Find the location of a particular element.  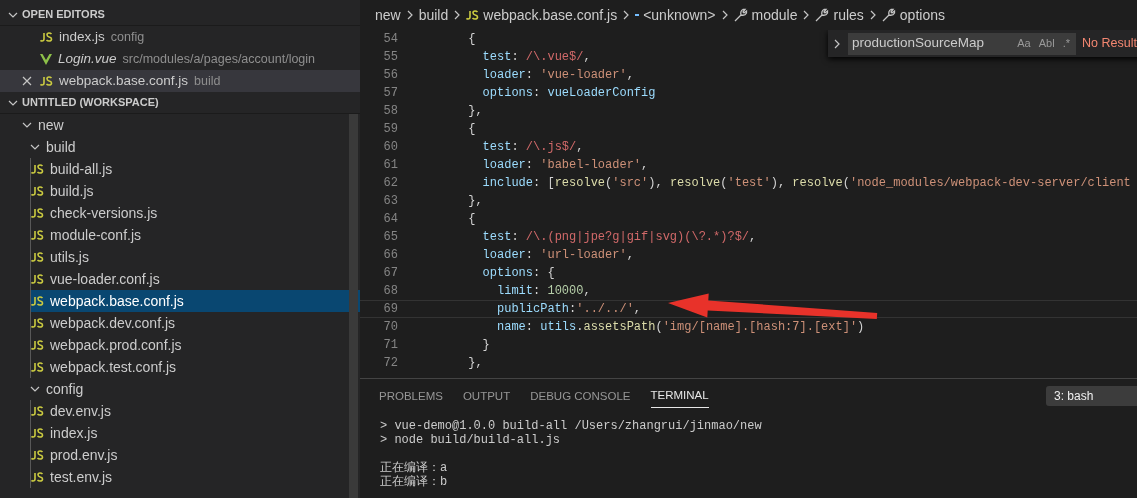

item-label: dev.env.js is located at coordinates (80, 411).